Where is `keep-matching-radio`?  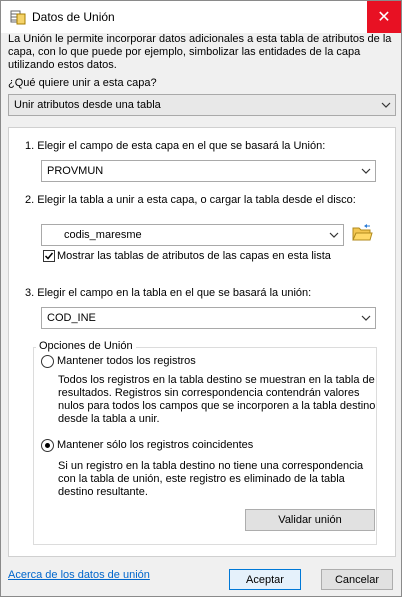 keep-matching-radio is located at coordinates (47, 445).